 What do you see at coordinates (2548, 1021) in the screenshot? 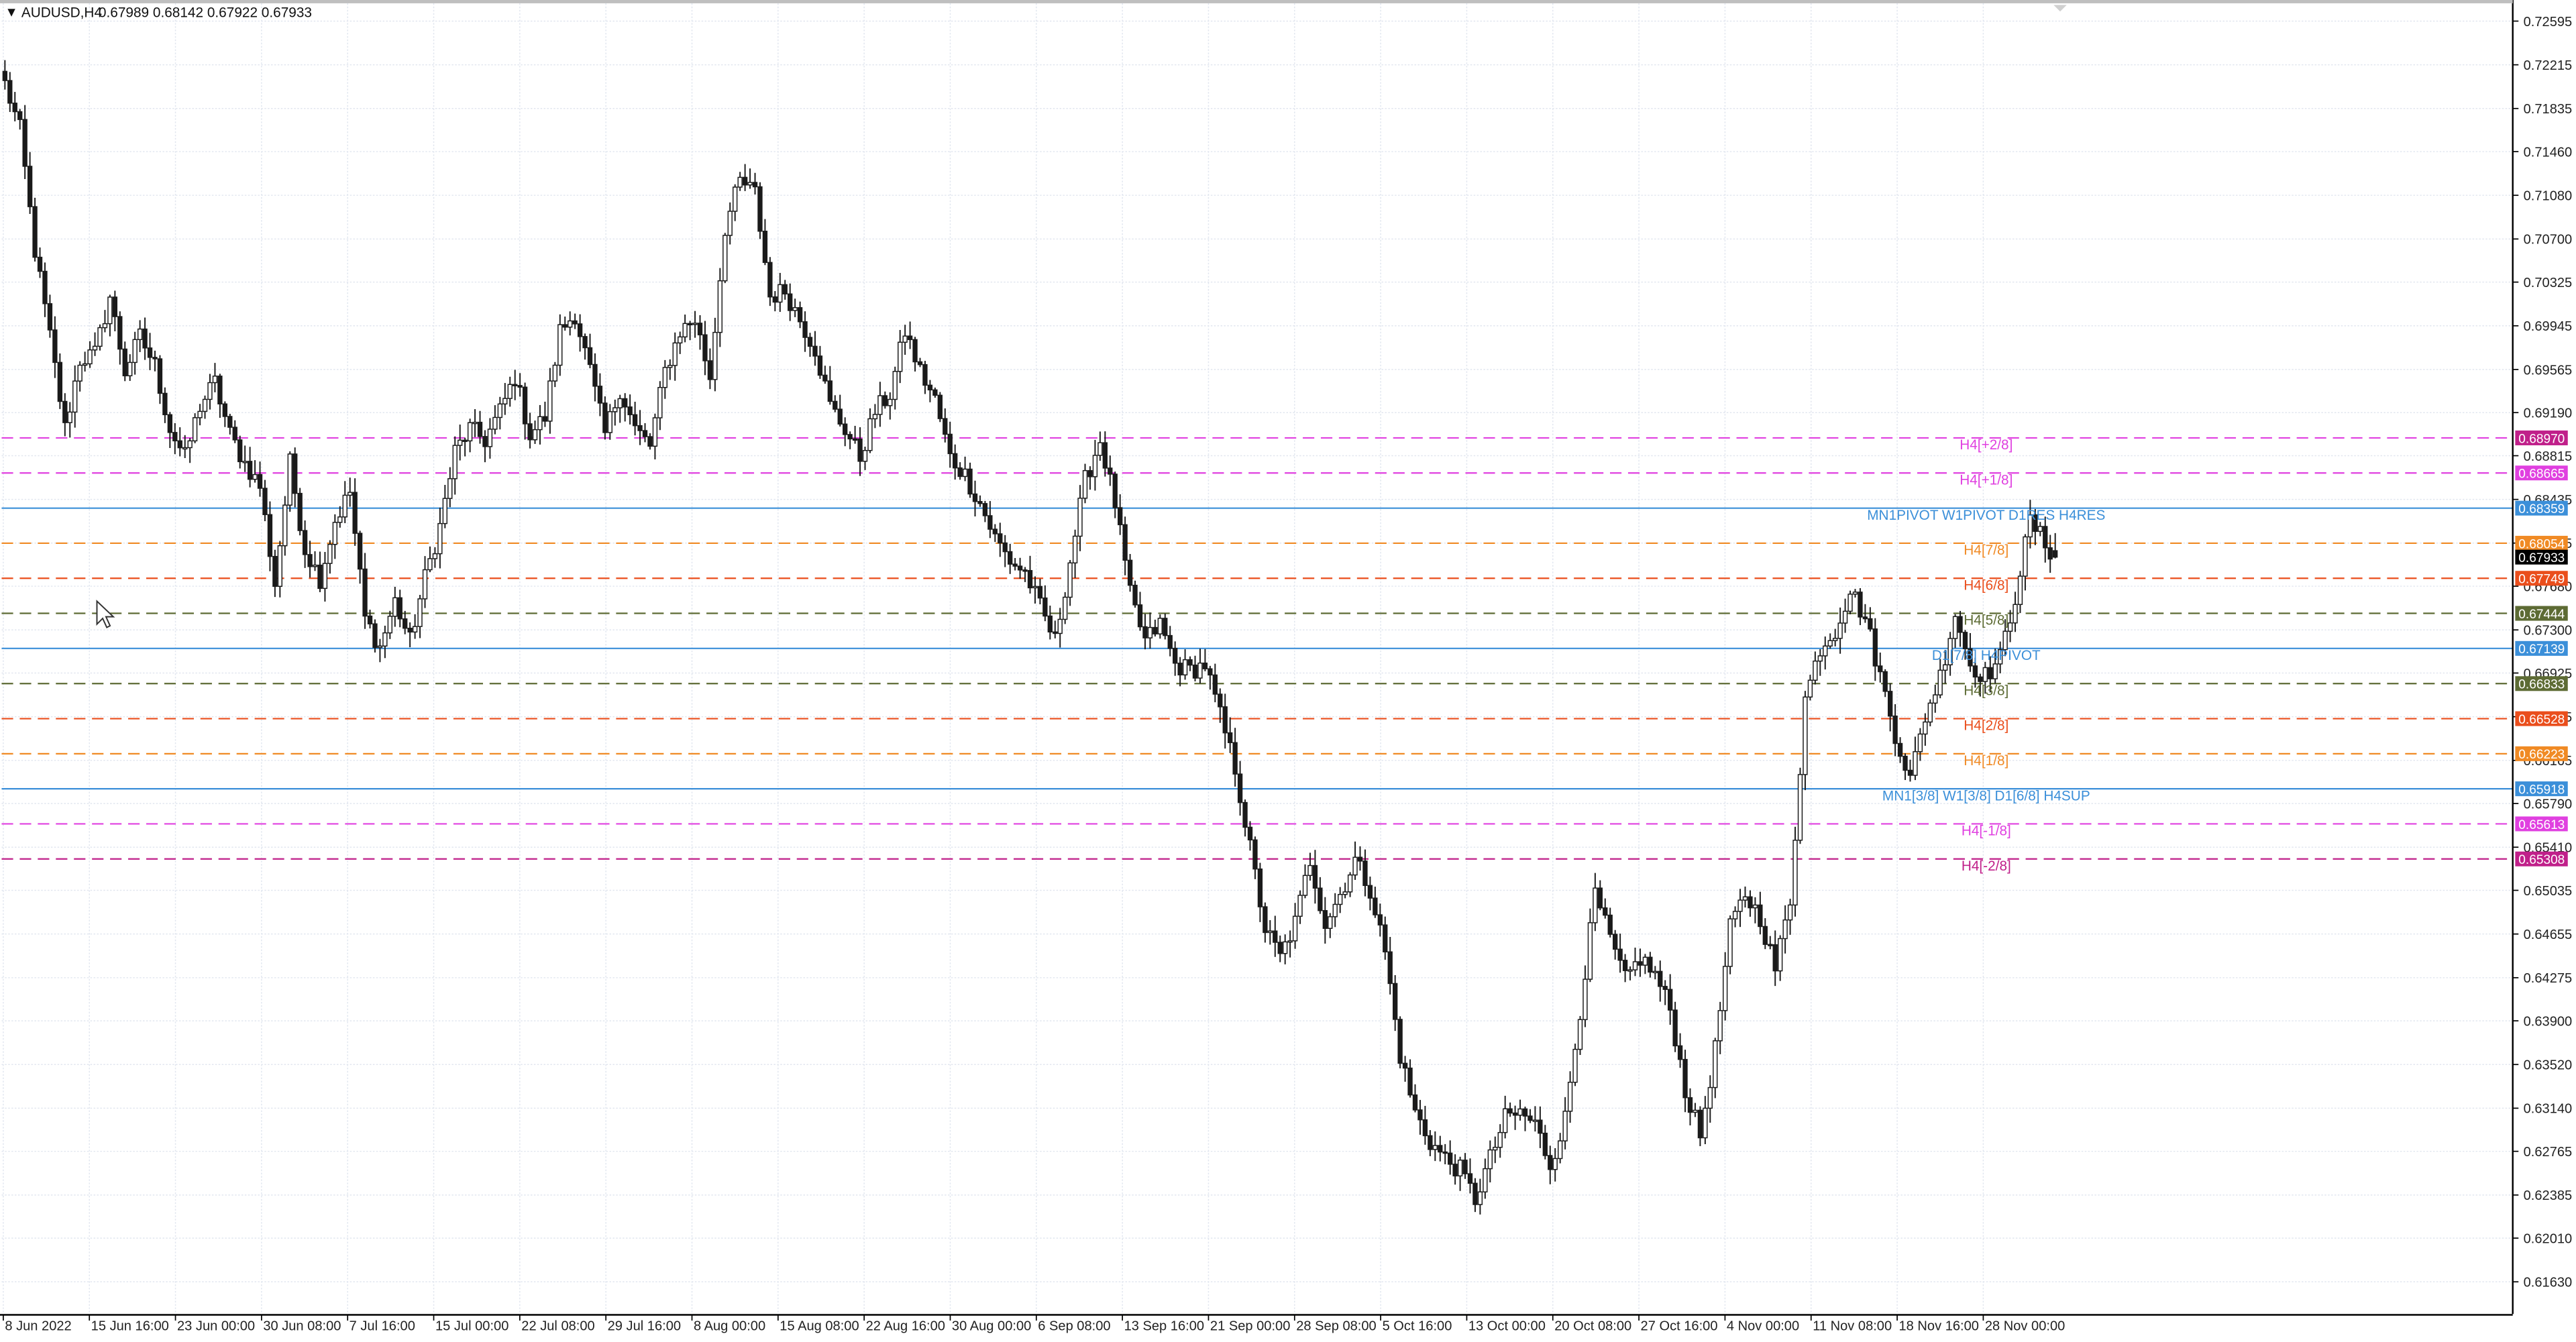
I see `price-tick-label: 0.63900` at bounding box center [2548, 1021].